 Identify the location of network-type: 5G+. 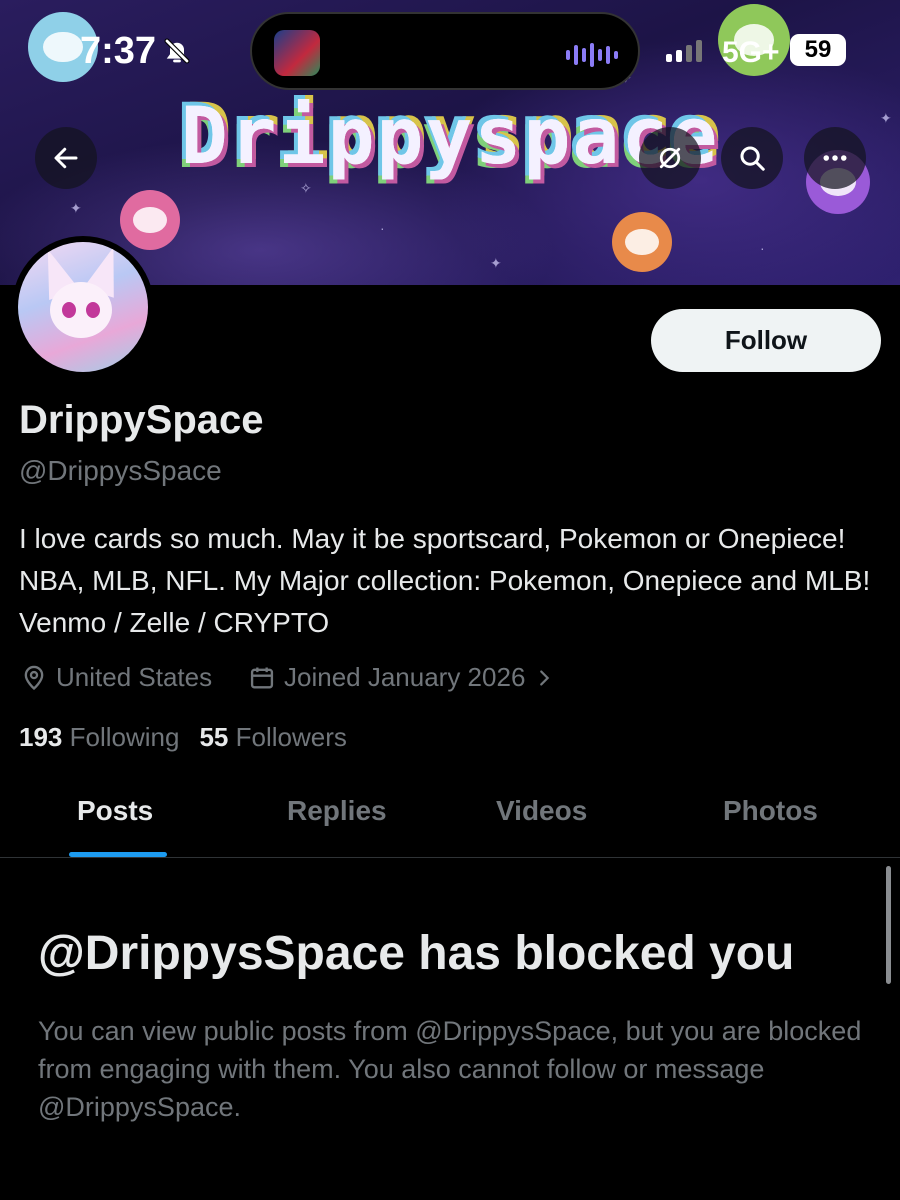
(751, 52).